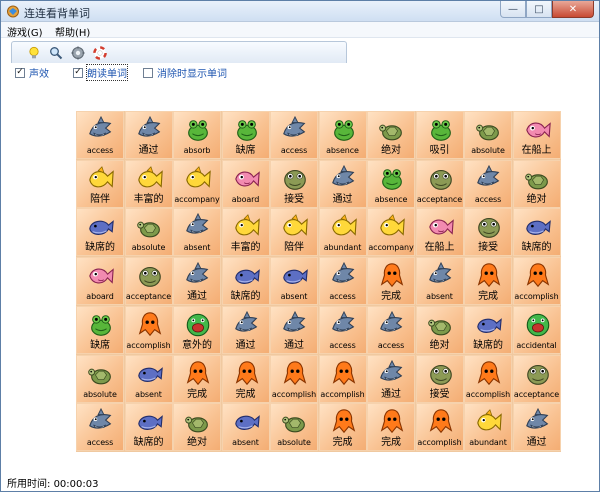 This screenshot has width=600, height=492. I want to click on tile-word: absolute, so click(148, 248).